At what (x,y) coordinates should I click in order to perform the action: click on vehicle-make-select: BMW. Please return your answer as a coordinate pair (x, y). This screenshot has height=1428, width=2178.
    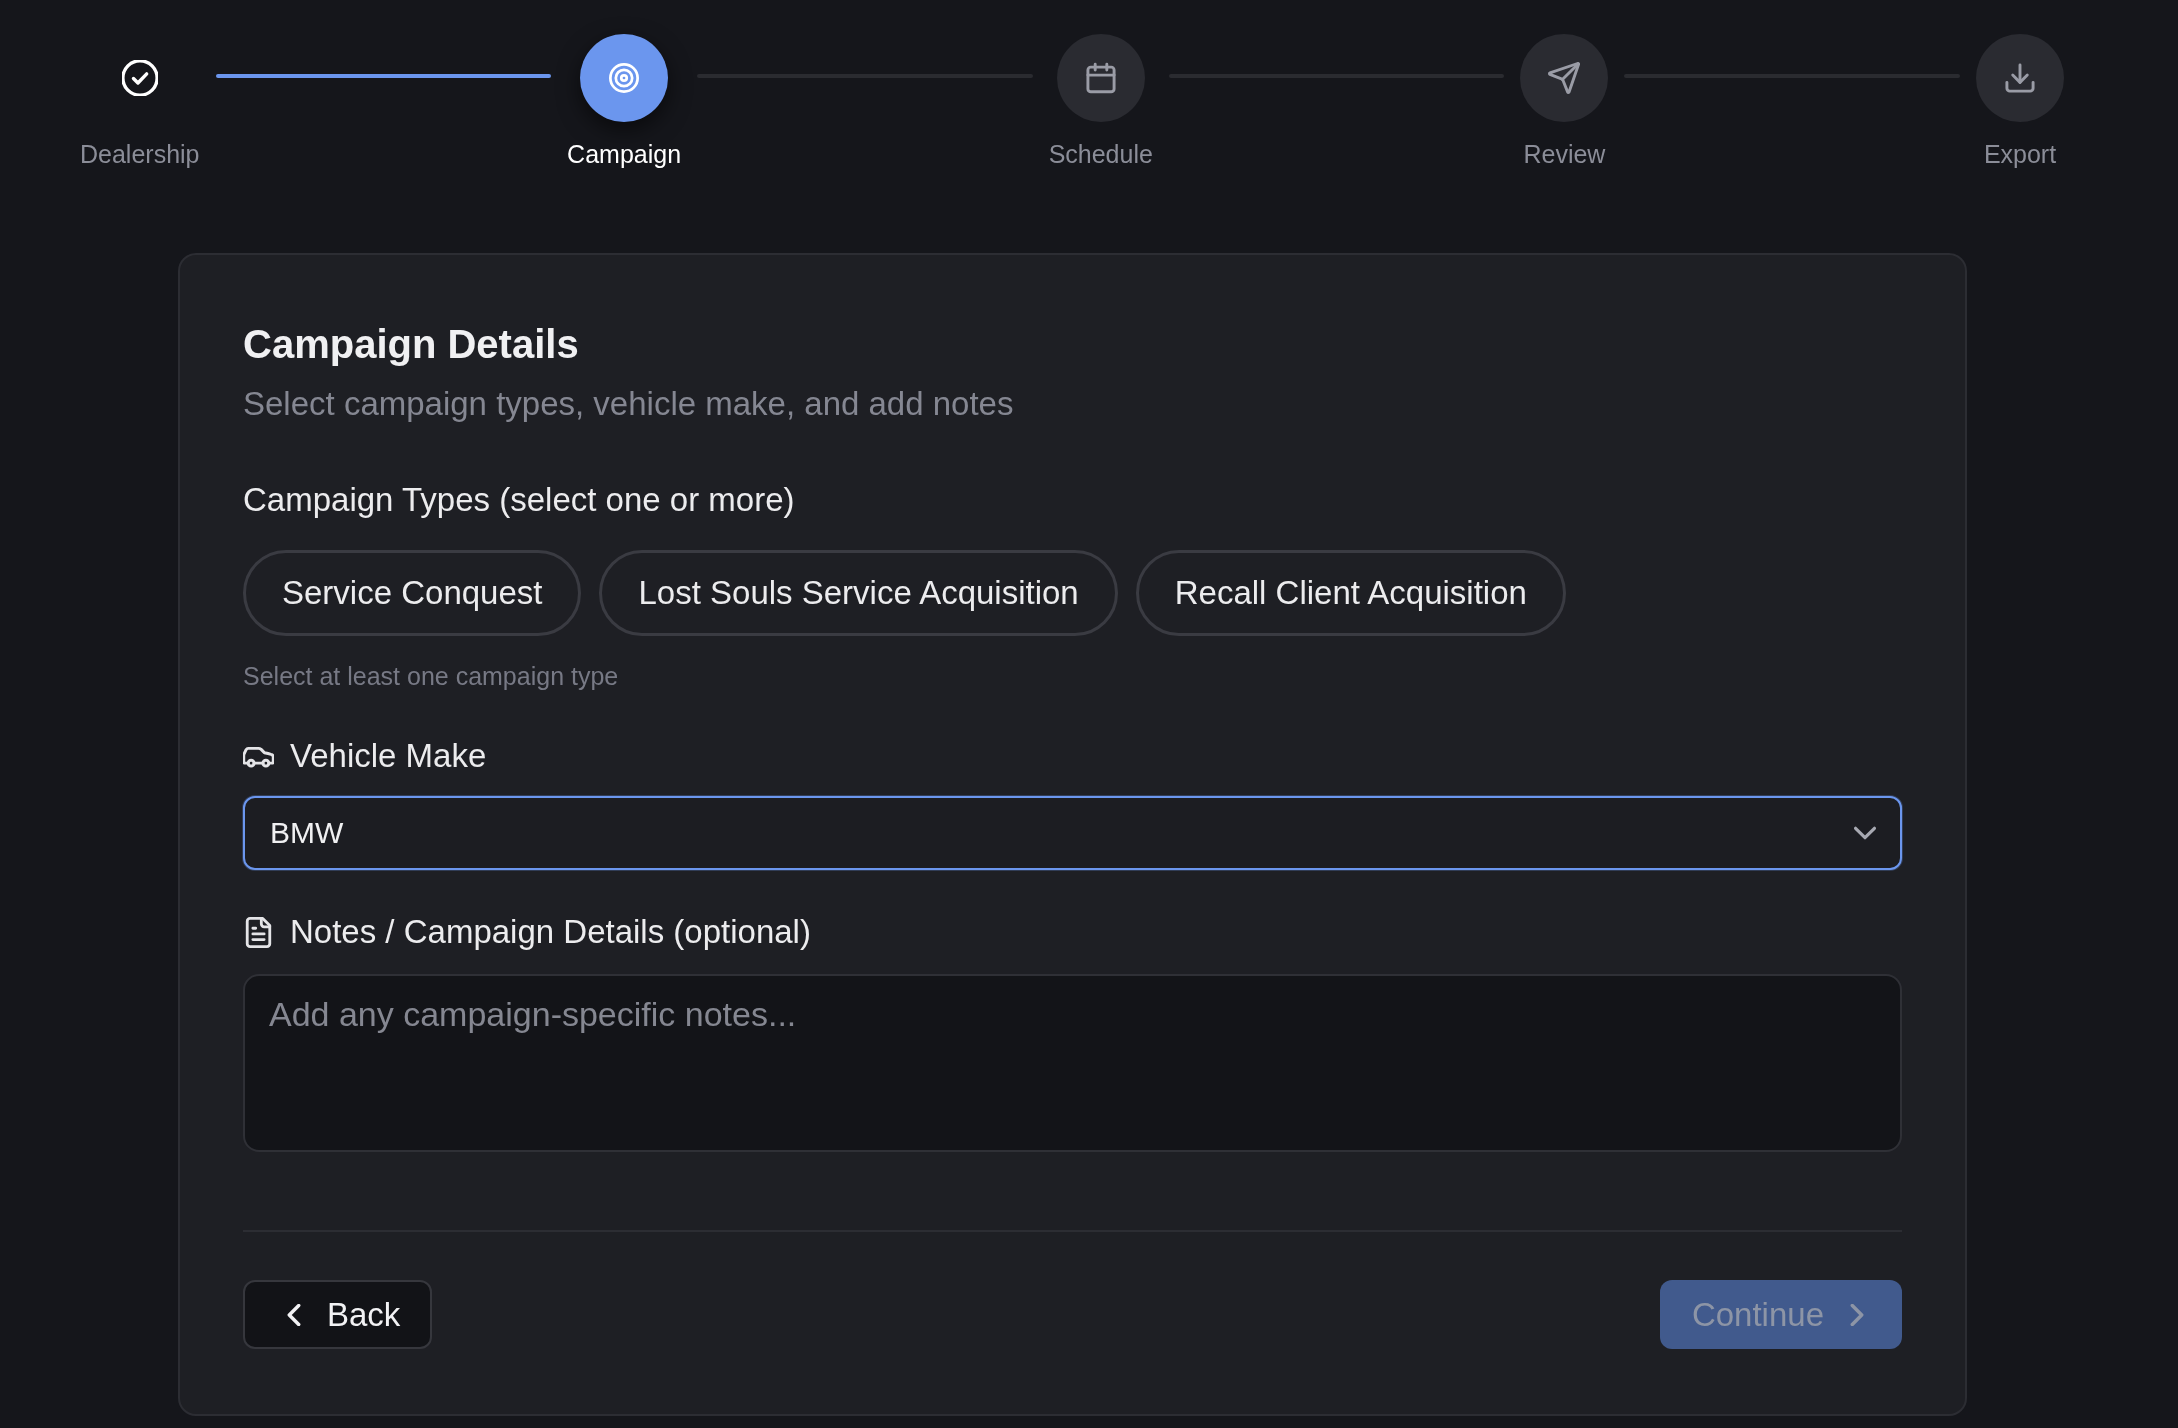
    Looking at the image, I should click on (1072, 833).